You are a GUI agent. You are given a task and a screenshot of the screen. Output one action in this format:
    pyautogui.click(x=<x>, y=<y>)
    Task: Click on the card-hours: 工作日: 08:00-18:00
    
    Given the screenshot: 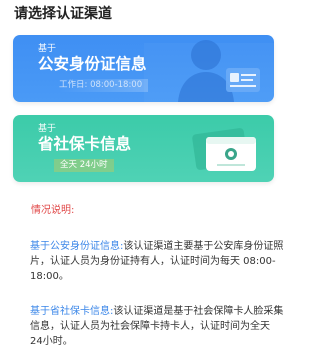 What is the action you would take?
    pyautogui.click(x=104, y=85)
    